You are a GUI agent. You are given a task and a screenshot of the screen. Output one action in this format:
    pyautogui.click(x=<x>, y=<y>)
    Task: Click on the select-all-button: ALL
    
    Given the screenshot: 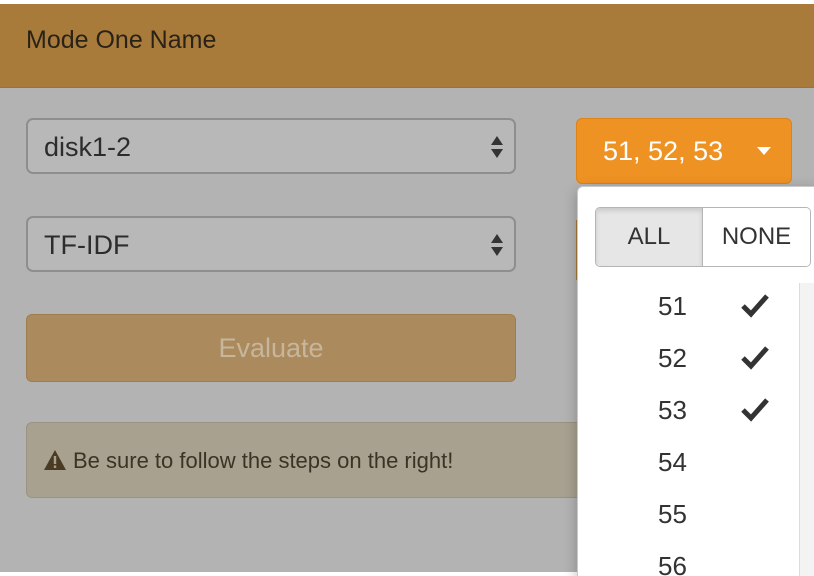 What is the action you would take?
    pyautogui.click(x=649, y=237)
    